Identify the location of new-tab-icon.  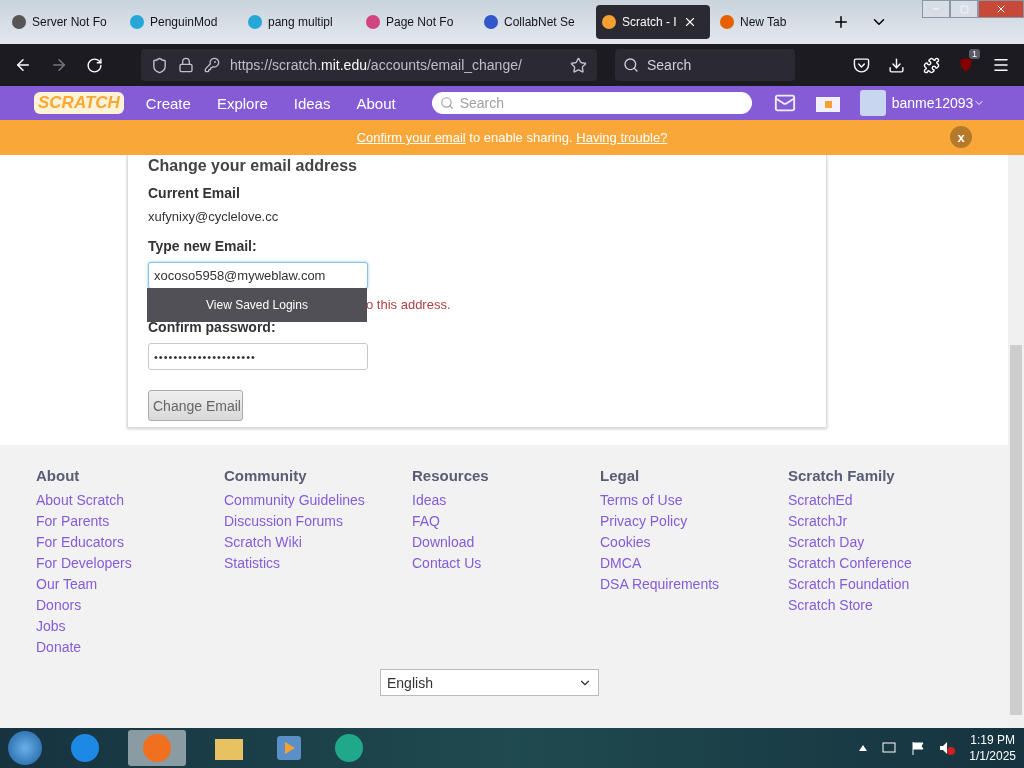
(841, 22).